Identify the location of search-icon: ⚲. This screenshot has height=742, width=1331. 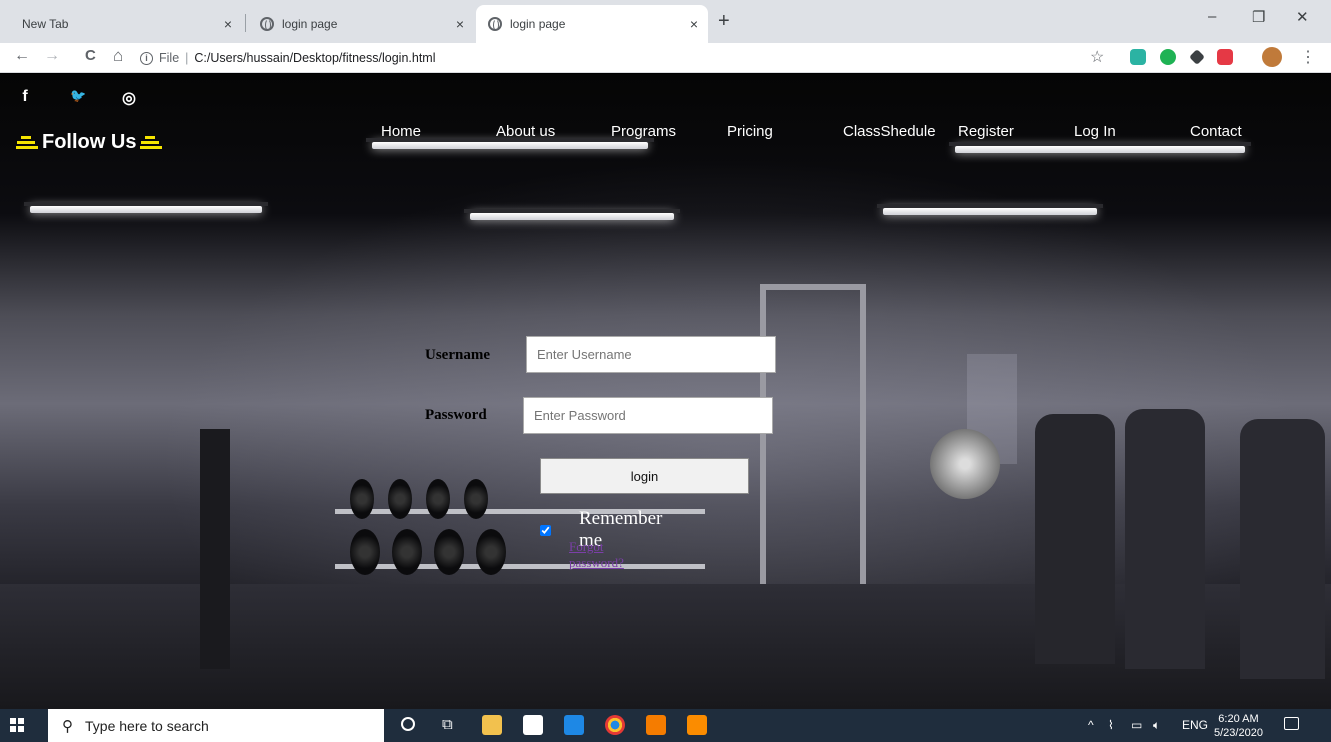
(67, 726).